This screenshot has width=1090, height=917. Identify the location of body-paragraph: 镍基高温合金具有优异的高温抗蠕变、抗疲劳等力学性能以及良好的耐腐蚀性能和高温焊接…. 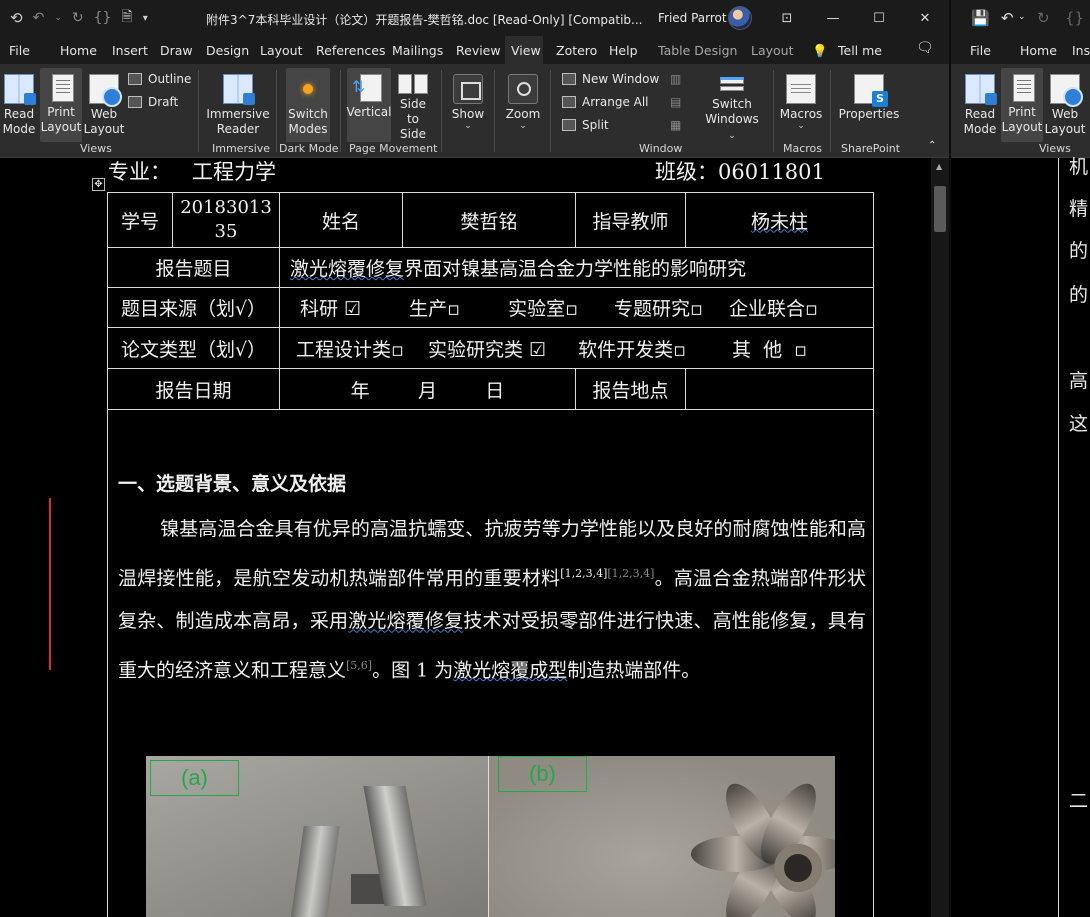
(492, 600).